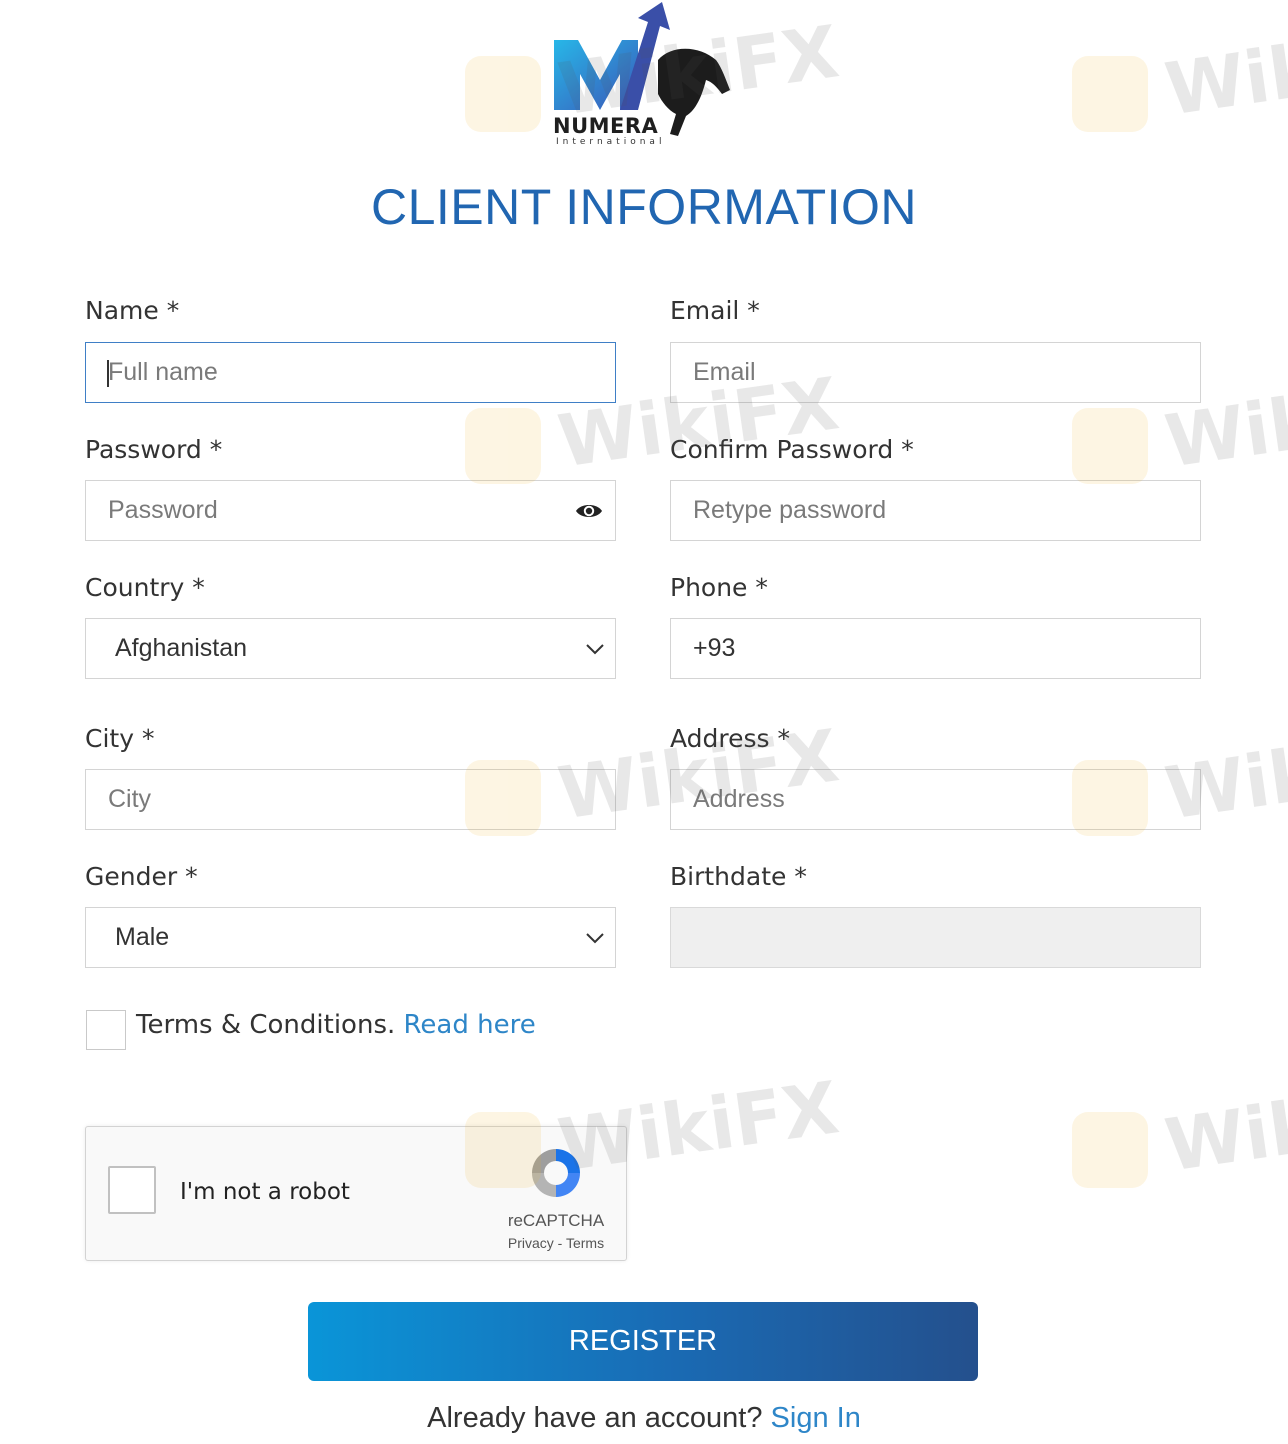  Describe the element at coordinates (145, 587) in the screenshot. I see `country-label: Country *` at that location.